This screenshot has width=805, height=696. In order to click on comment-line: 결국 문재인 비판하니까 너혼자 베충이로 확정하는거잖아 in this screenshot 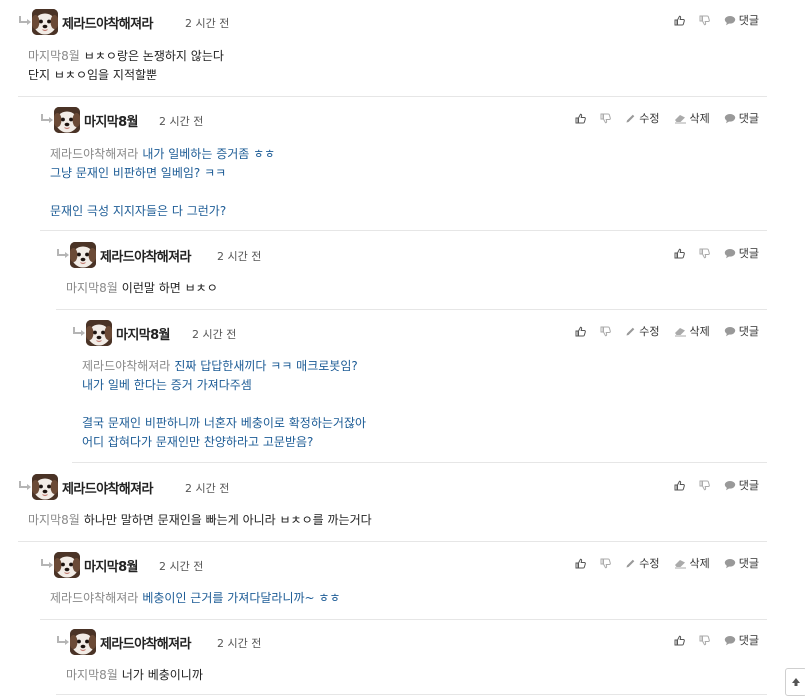, I will do `click(424, 423)`.